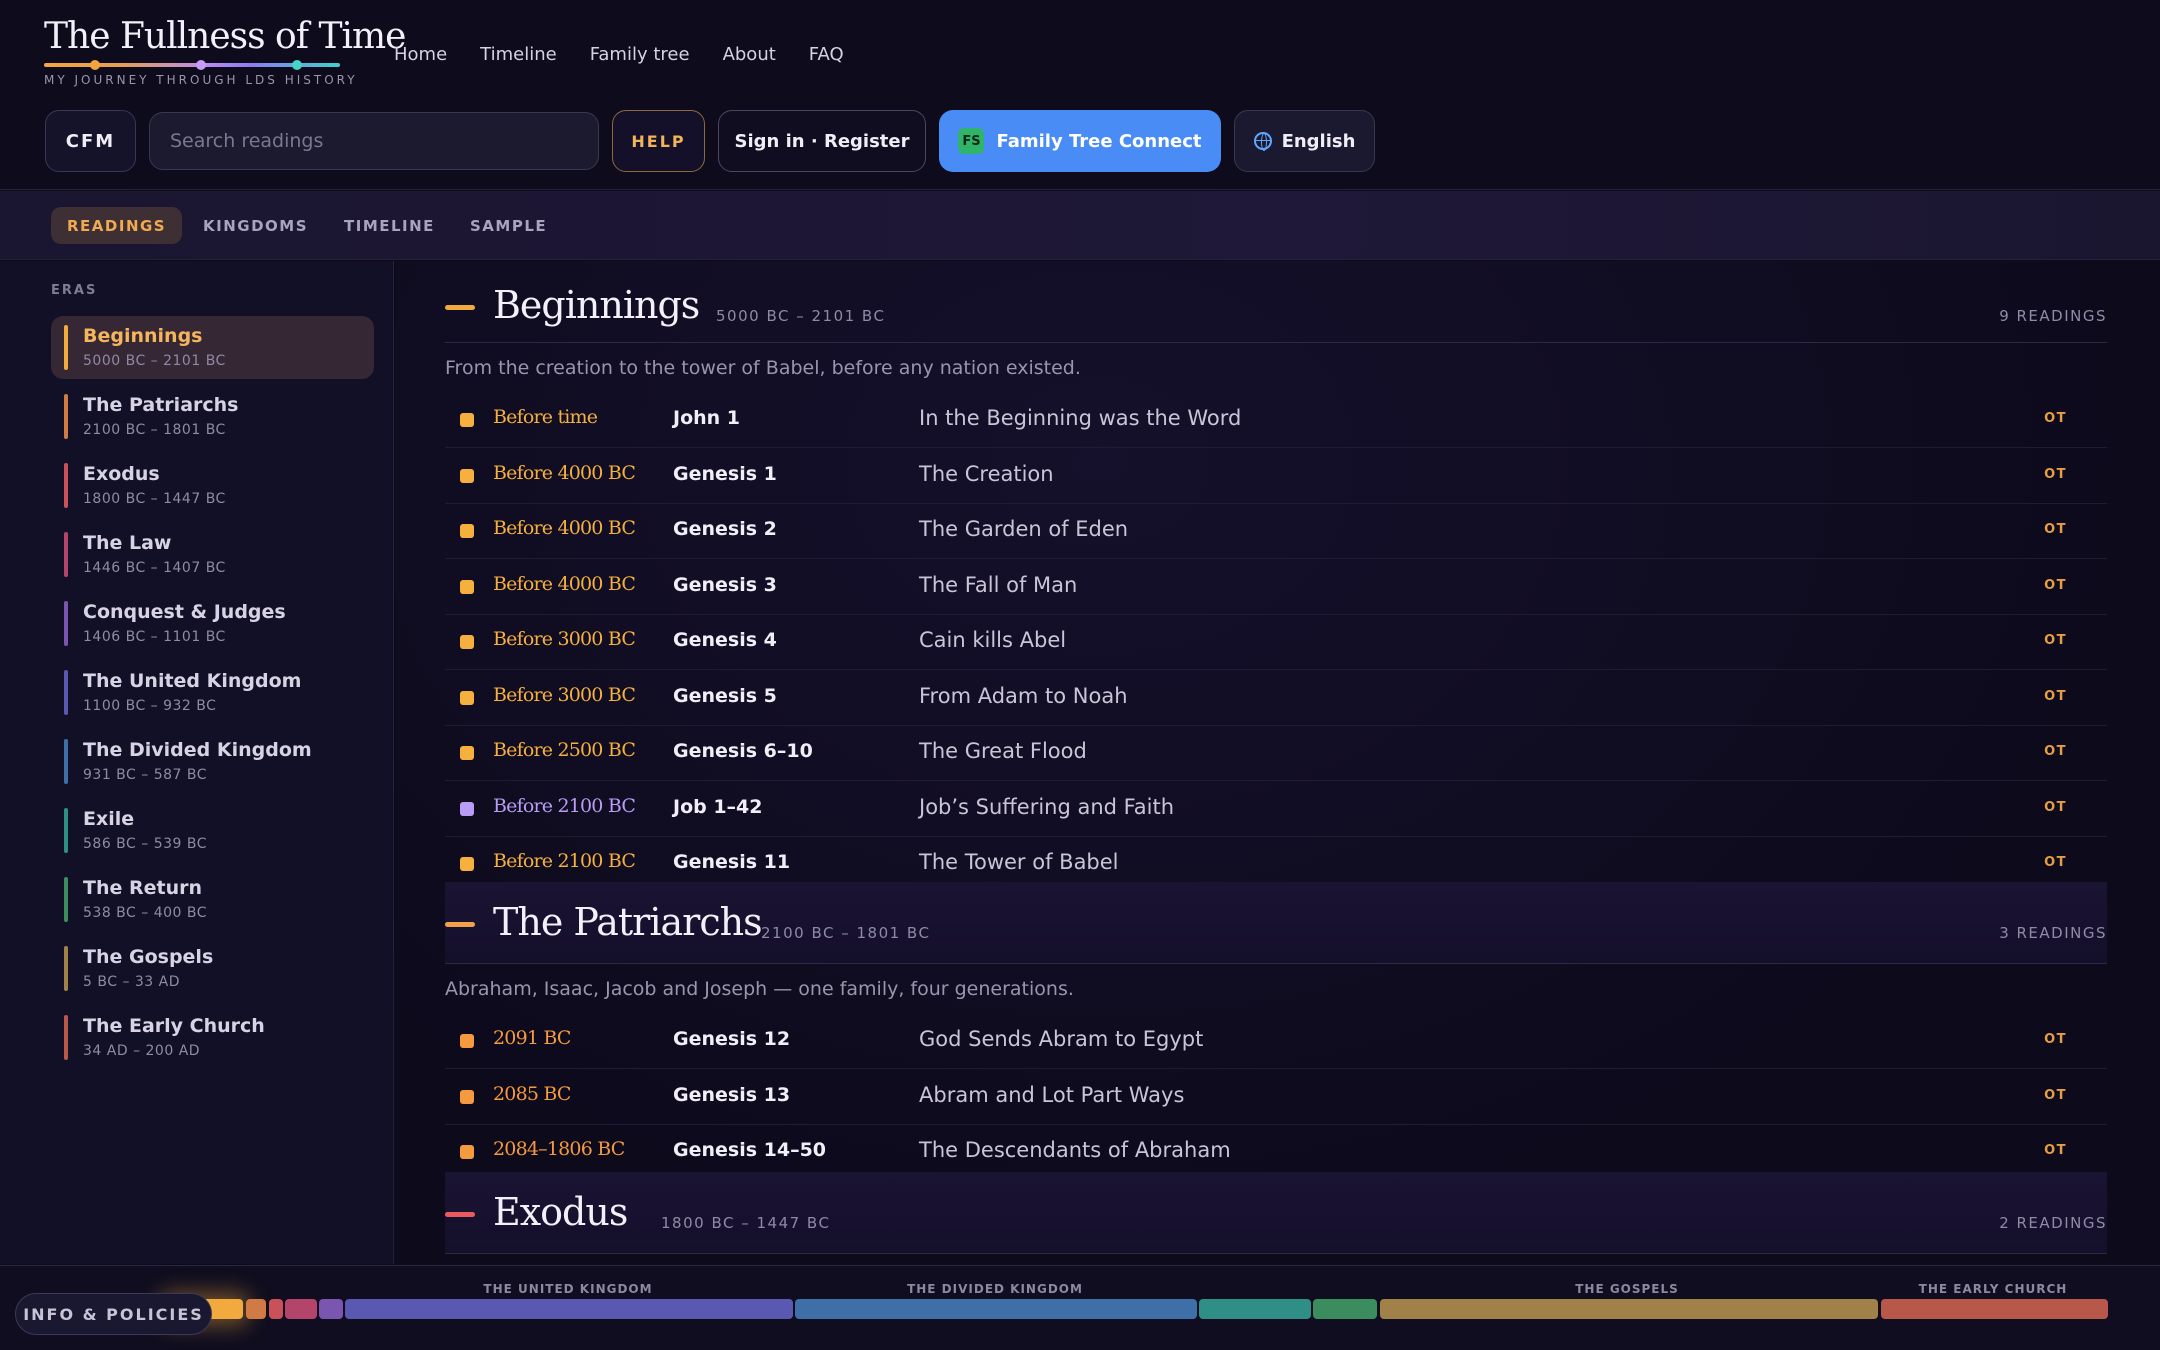 The height and width of the screenshot is (1350, 2160). What do you see at coordinates (822, 141) in the screenshot?
I see `sign-in-register-button: Sign in · Register` at bounding box center [822, 141].